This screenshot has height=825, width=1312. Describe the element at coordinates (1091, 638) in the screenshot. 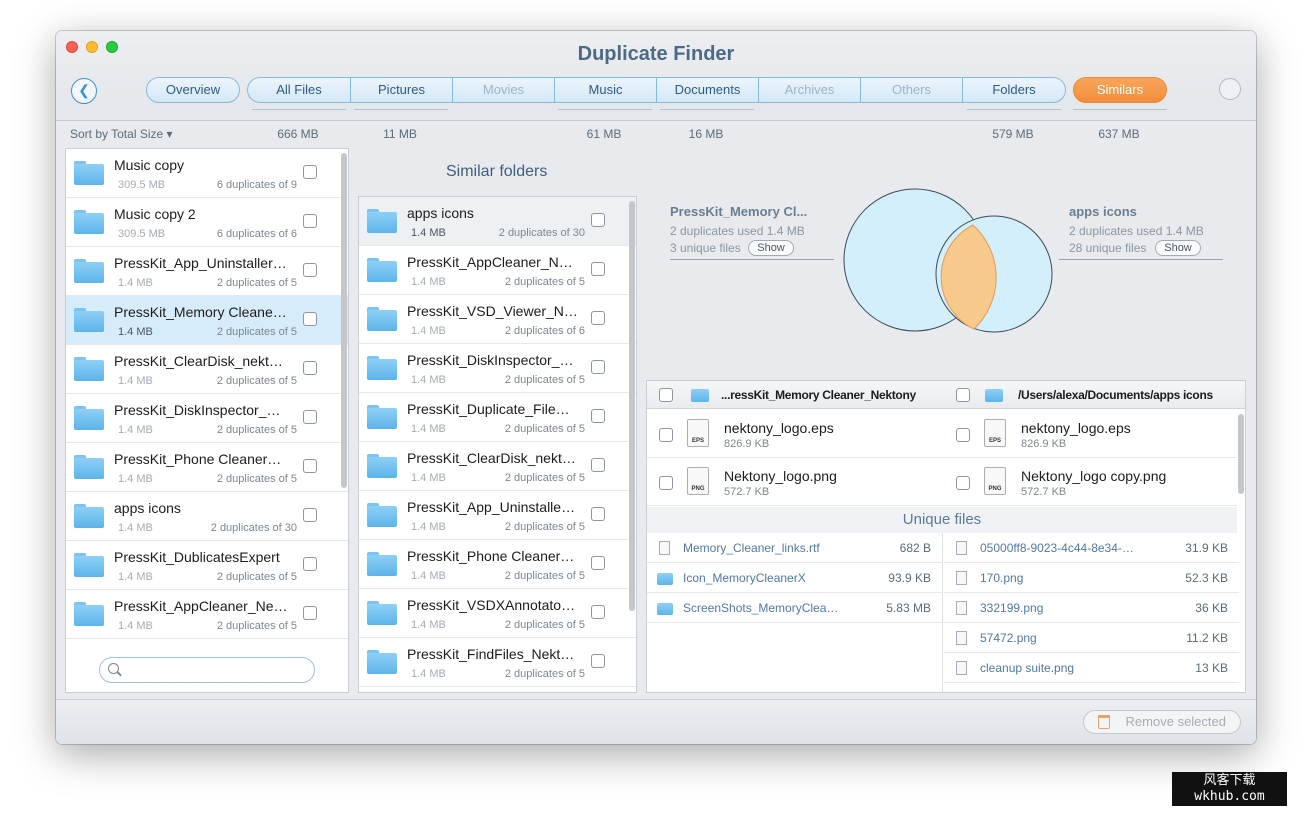

I see `unique-file-row: 57472.png 11.2 KB` at that location.